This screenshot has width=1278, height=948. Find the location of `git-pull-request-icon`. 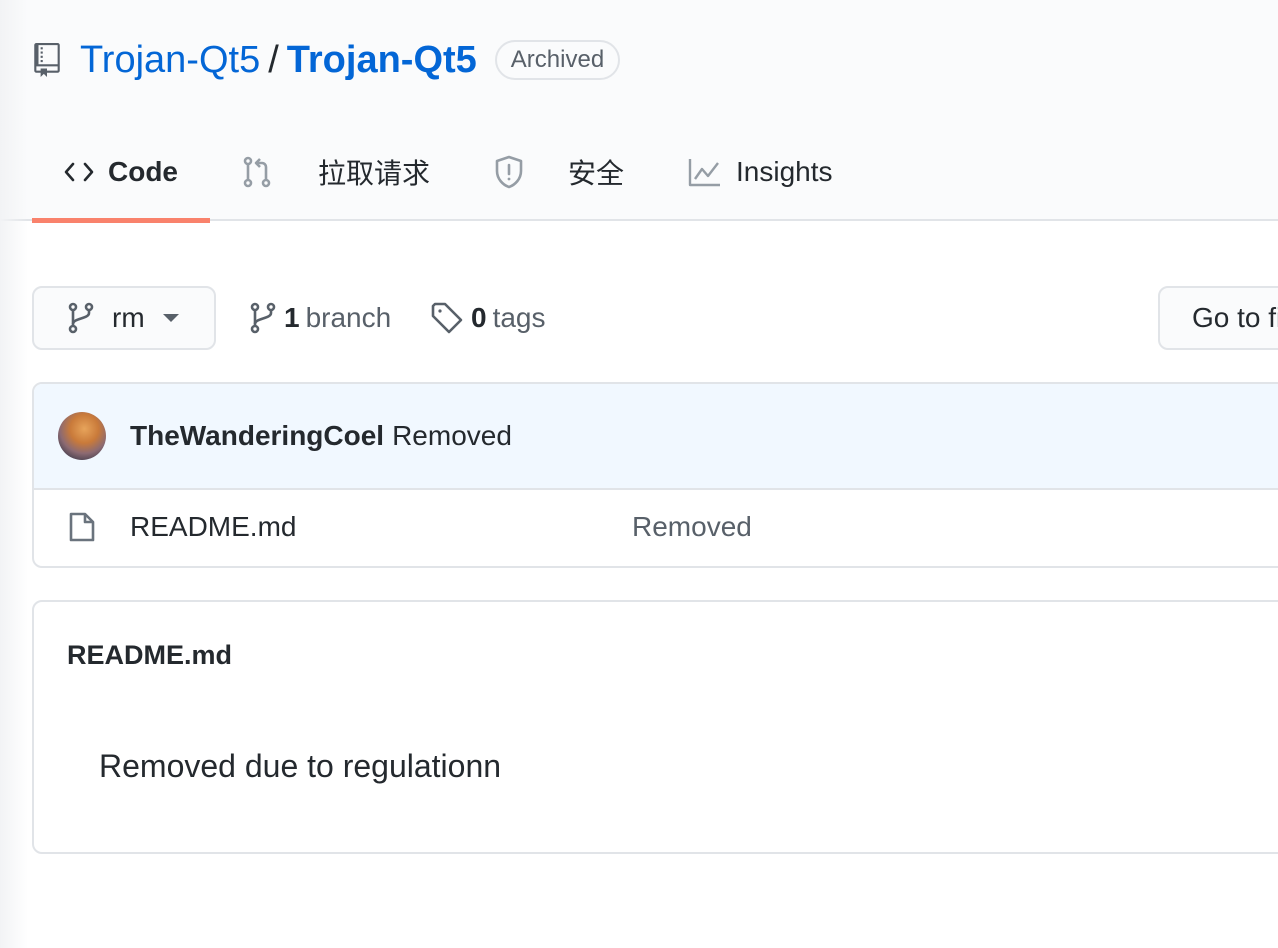

git-pull-request-icon is located at coordinates (257, 172).